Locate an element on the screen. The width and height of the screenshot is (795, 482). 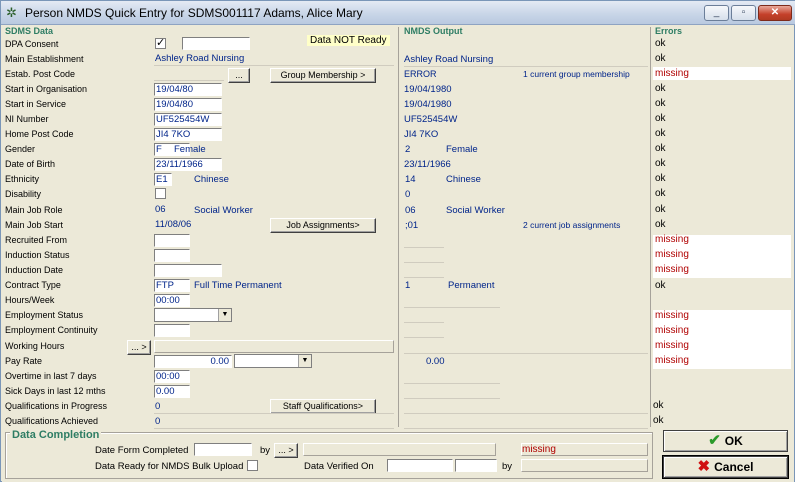
nmds-start-in-service: 19/04/1980 is located at coordinates (428, 104).